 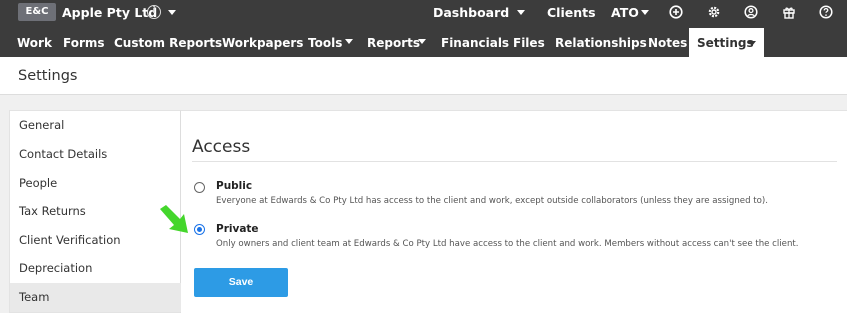 What do you see at coordinates (95, 125) in the screenshot?
I see `sidebar-item-general: General` at bounding box center [95, 125].